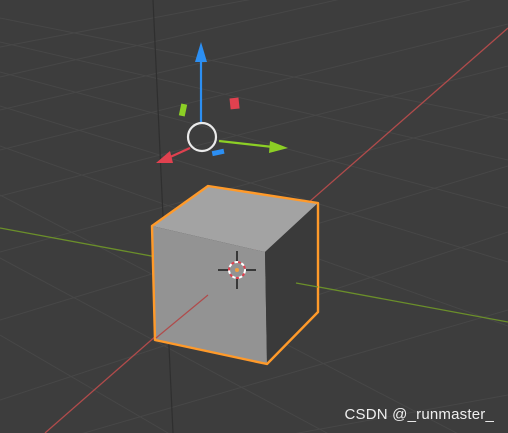 The height and width of the screenshot is (433, 508). Describe the element at coordinates (235, 275) in the screenshot. I see `cube-object` at that location.